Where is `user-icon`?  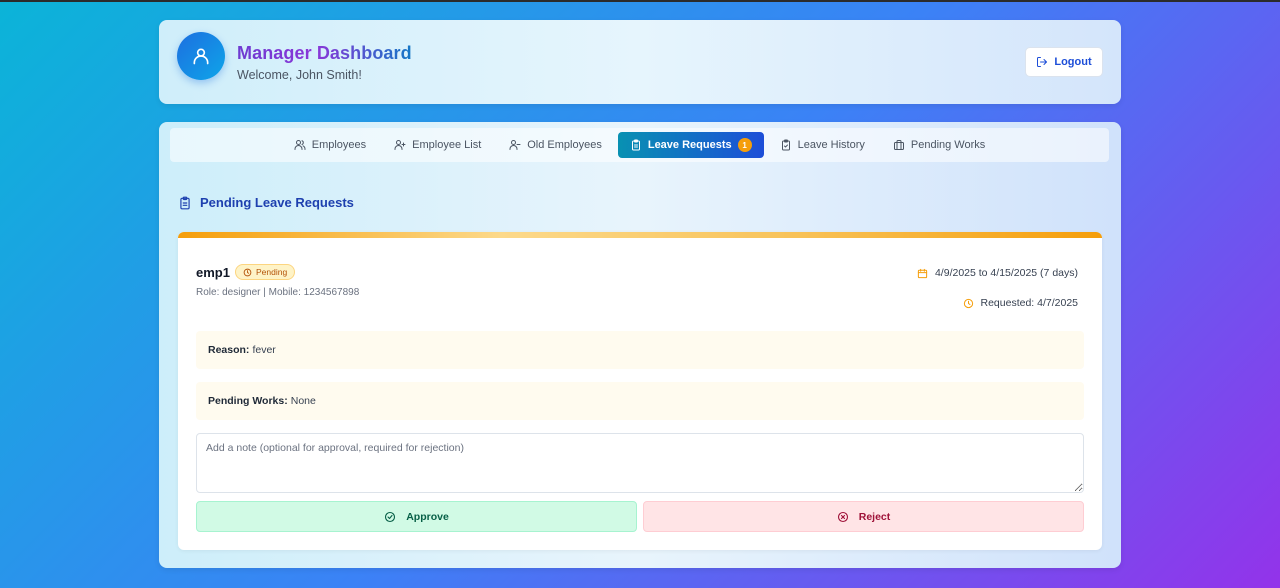 user-icon is located at coordinates (201, 56).